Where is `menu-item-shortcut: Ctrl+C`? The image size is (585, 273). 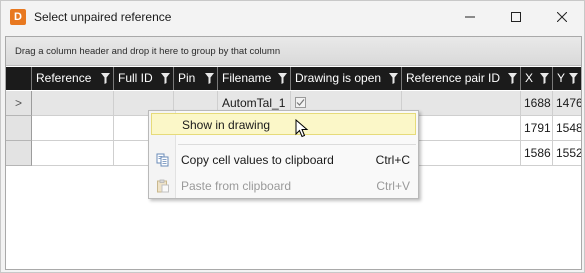
menu-item-shortcut: Ctrl+C is located at coordinates (392, 160).